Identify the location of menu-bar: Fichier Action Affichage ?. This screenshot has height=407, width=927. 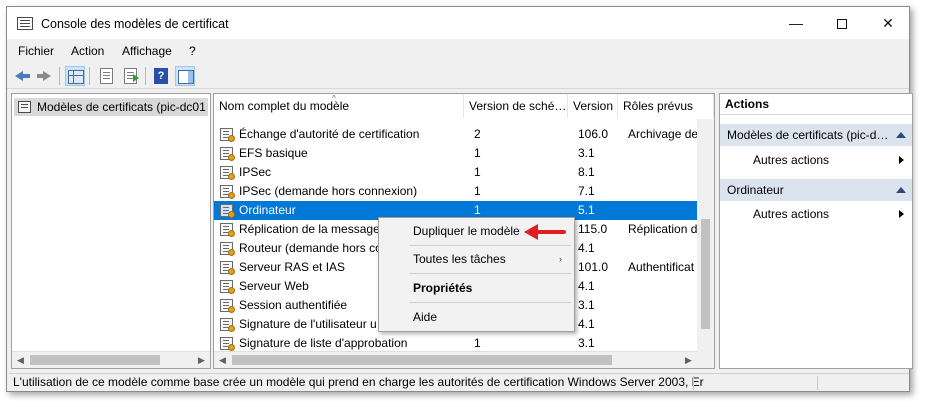
(458, 51).